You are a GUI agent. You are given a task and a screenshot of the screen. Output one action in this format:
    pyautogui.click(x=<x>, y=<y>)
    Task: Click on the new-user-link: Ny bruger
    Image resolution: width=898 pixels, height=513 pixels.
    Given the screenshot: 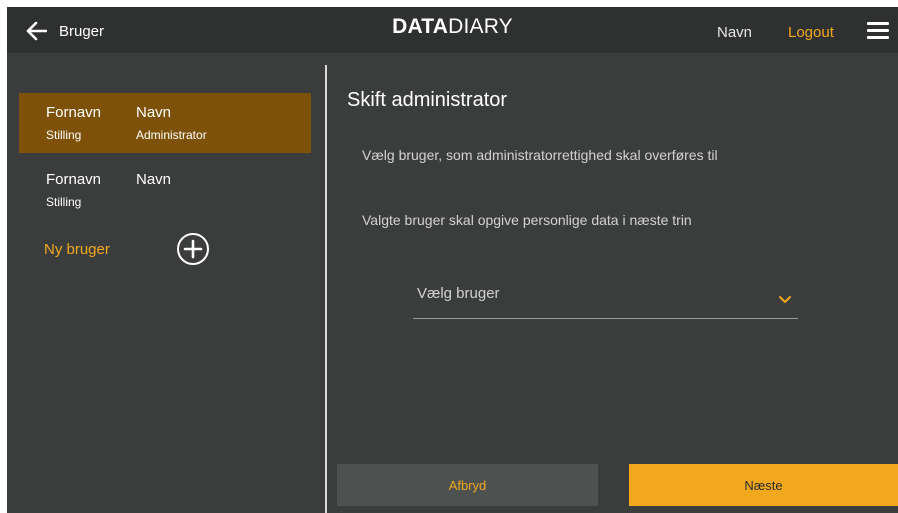 What is the action you would take?
    pyautogui.click(x=77, y=249)
    